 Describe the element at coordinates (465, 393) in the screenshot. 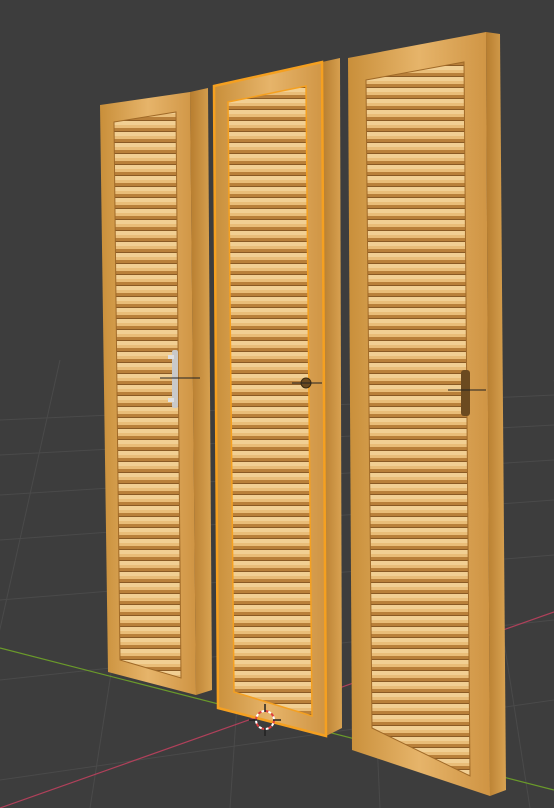

I see `latch-icon` at that location.